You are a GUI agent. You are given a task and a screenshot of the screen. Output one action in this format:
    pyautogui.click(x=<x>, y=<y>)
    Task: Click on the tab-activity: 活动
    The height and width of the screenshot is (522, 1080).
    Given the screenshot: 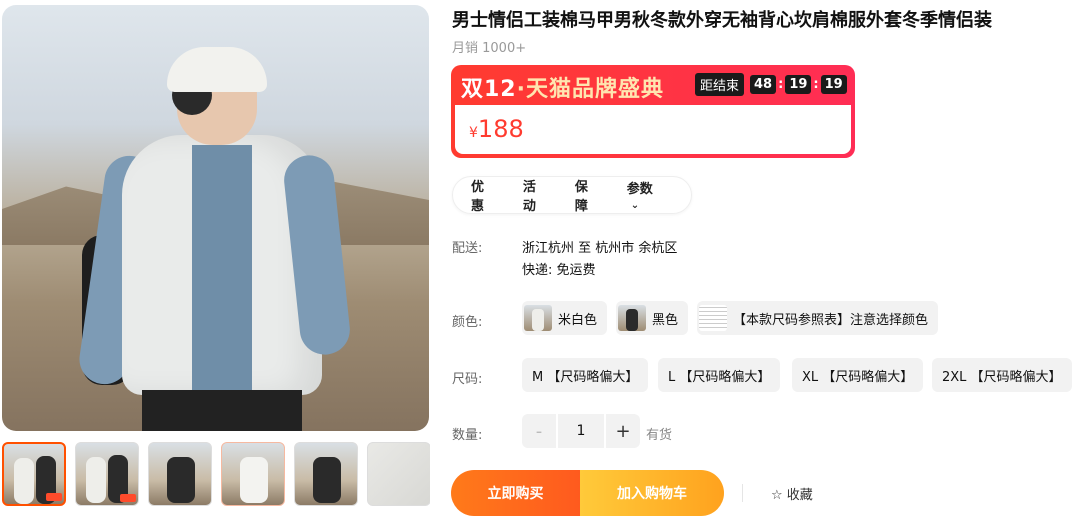 What is the action you would take?
    pyautogui.click(x=549, y=195)
    